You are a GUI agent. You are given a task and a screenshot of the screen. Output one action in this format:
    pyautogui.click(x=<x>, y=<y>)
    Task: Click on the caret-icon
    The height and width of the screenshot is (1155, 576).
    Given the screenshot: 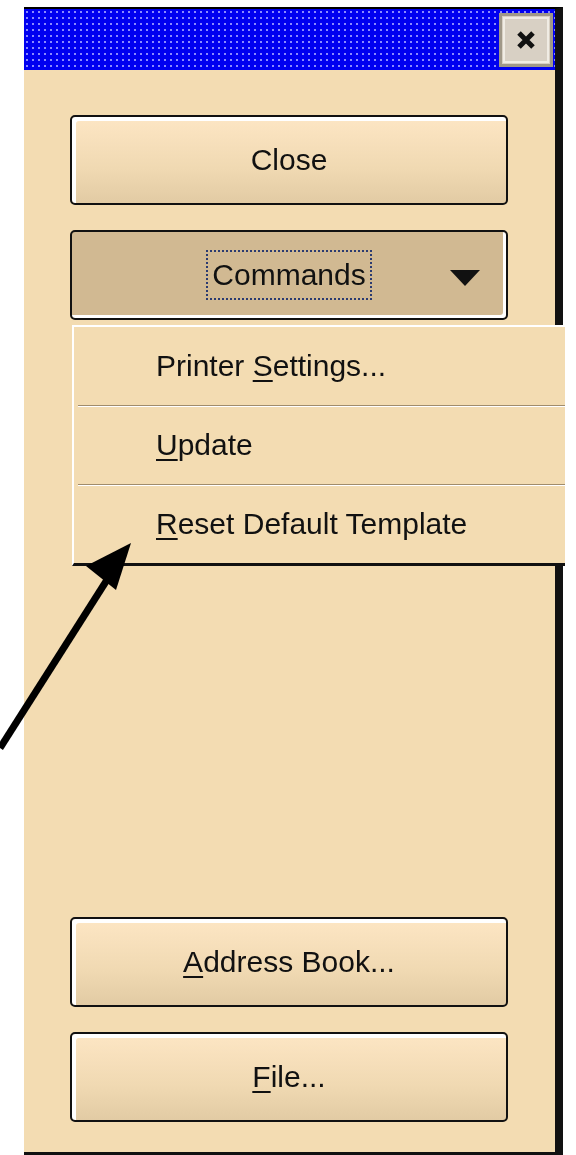 What is the action you would take?
    pyautogui.click(x=465, y=278)
    